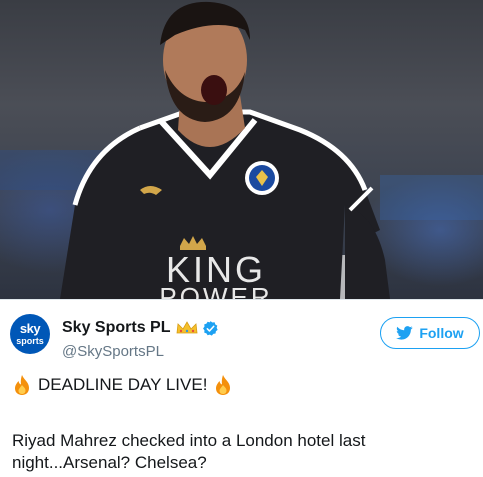 Image resolution: width=483 pixels, height=477 pixels. I want to click on avatar: sky sports, so click(30, 334).